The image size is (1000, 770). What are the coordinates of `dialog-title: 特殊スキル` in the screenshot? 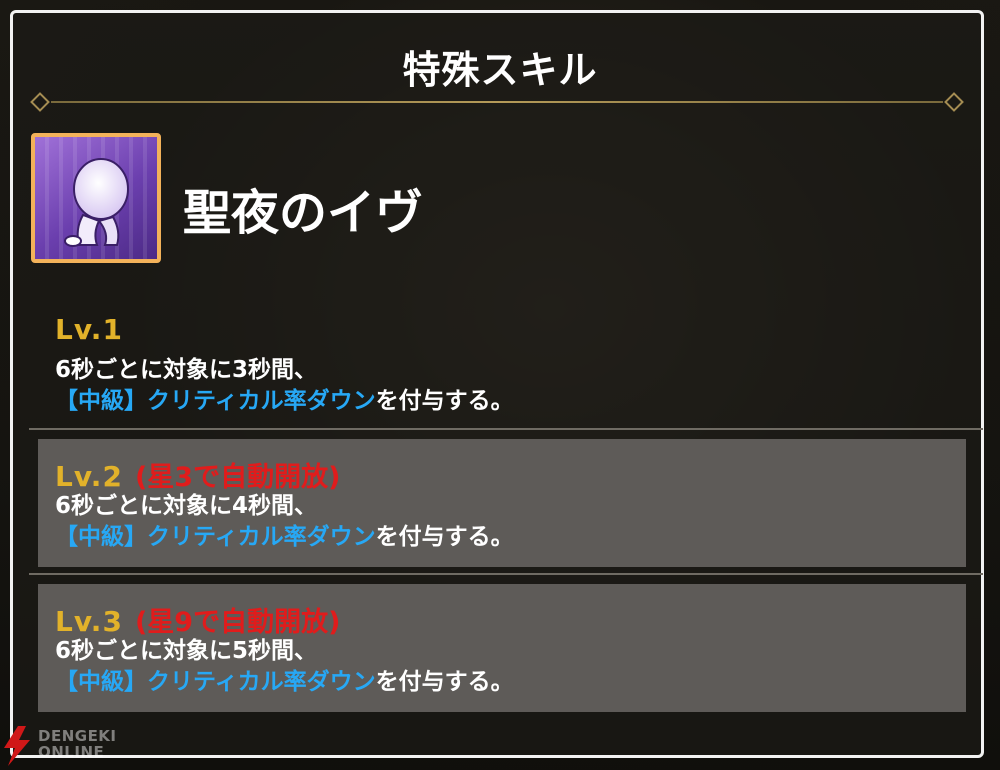 It's located at (500, 70).